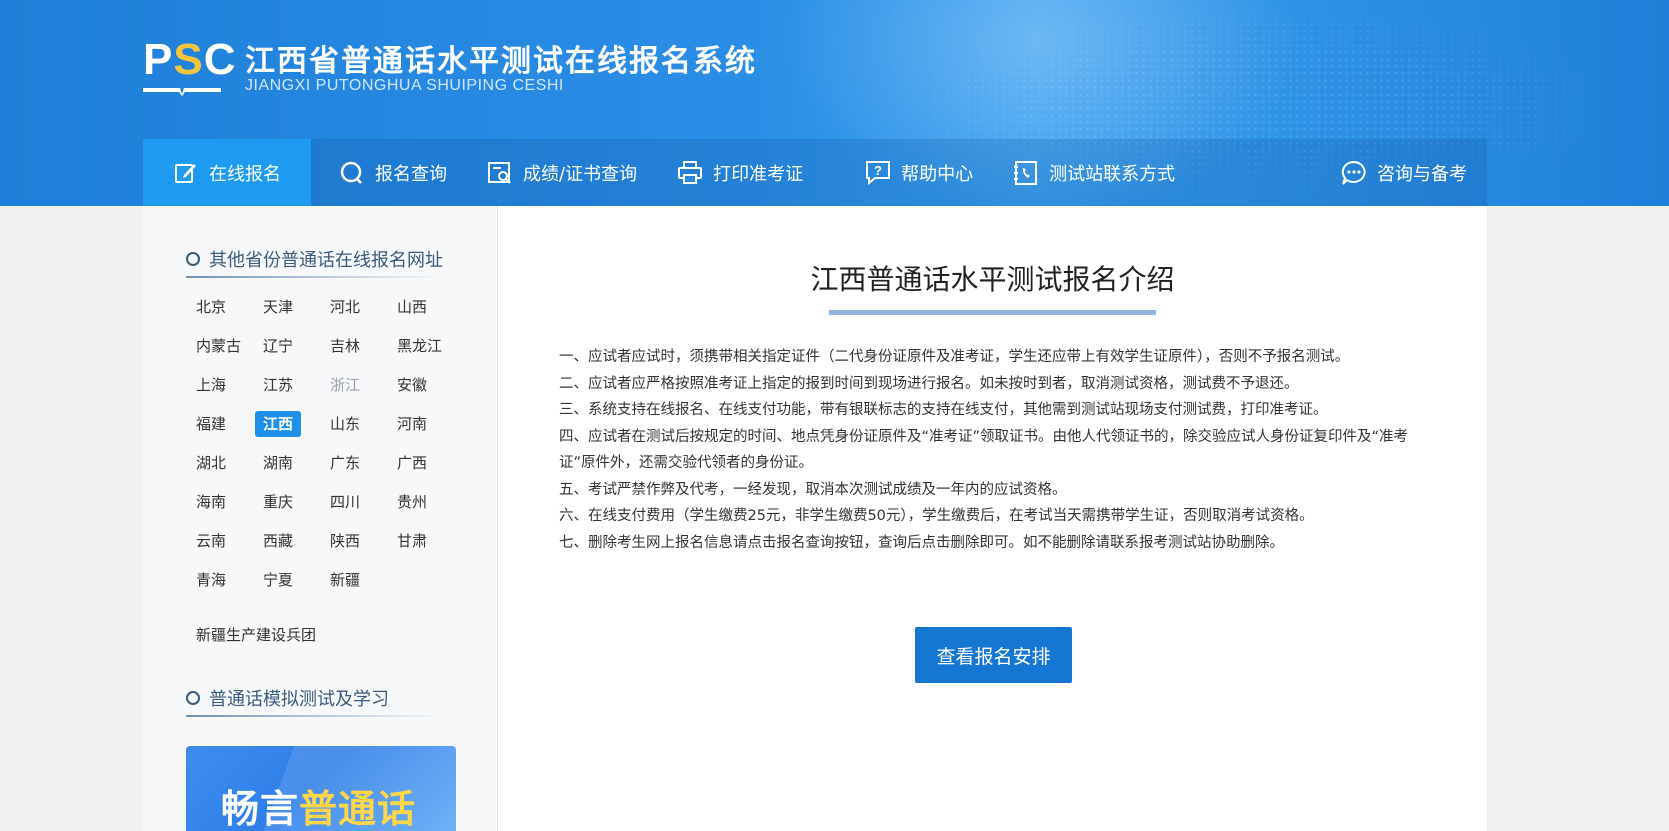 This screenshot has height=831, width=1669. I want to click on province-label: 陕西, so click(345, 541).